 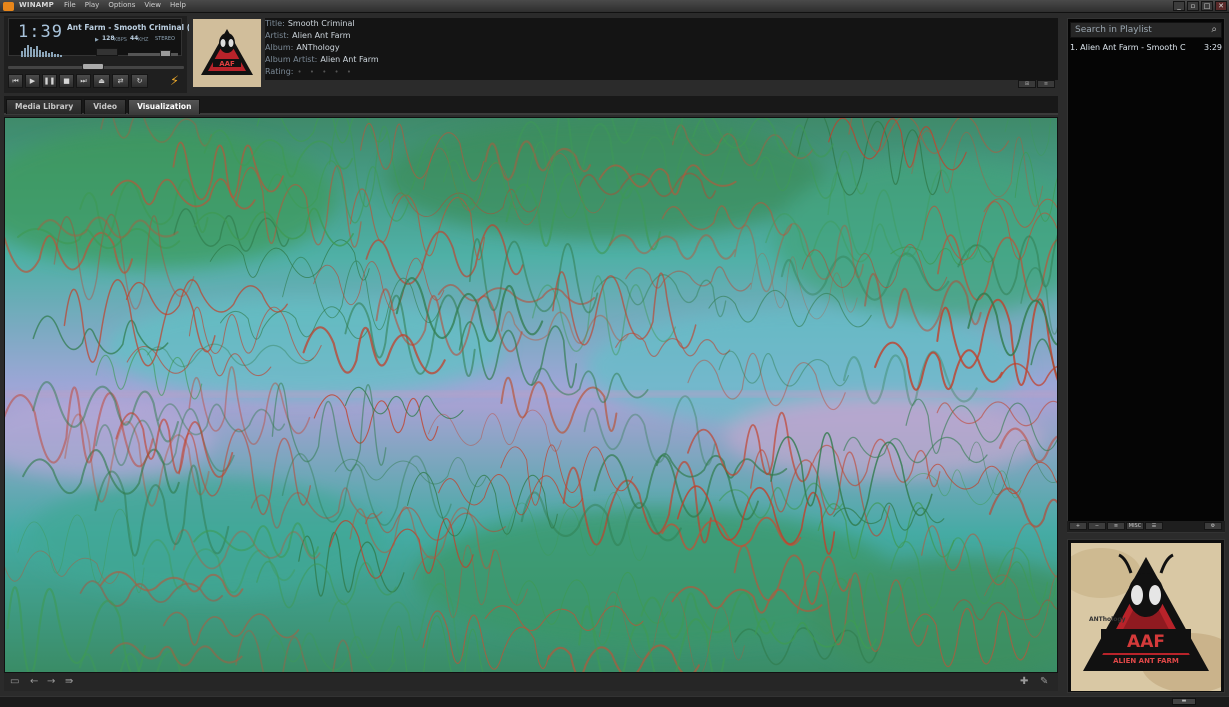 What do you see at coordinates (1213, 47) in the screenshot?
I see `playlist-item-duration: 3:29` at bounding box center [1213, 47].